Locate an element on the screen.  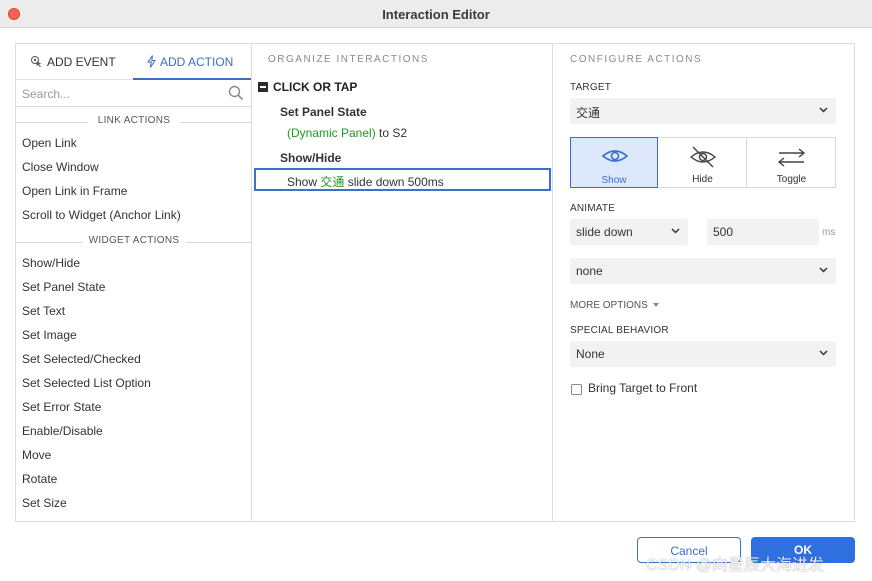
link-actions-heading: LINK ACTIONS is located at coordinates (134, 120).